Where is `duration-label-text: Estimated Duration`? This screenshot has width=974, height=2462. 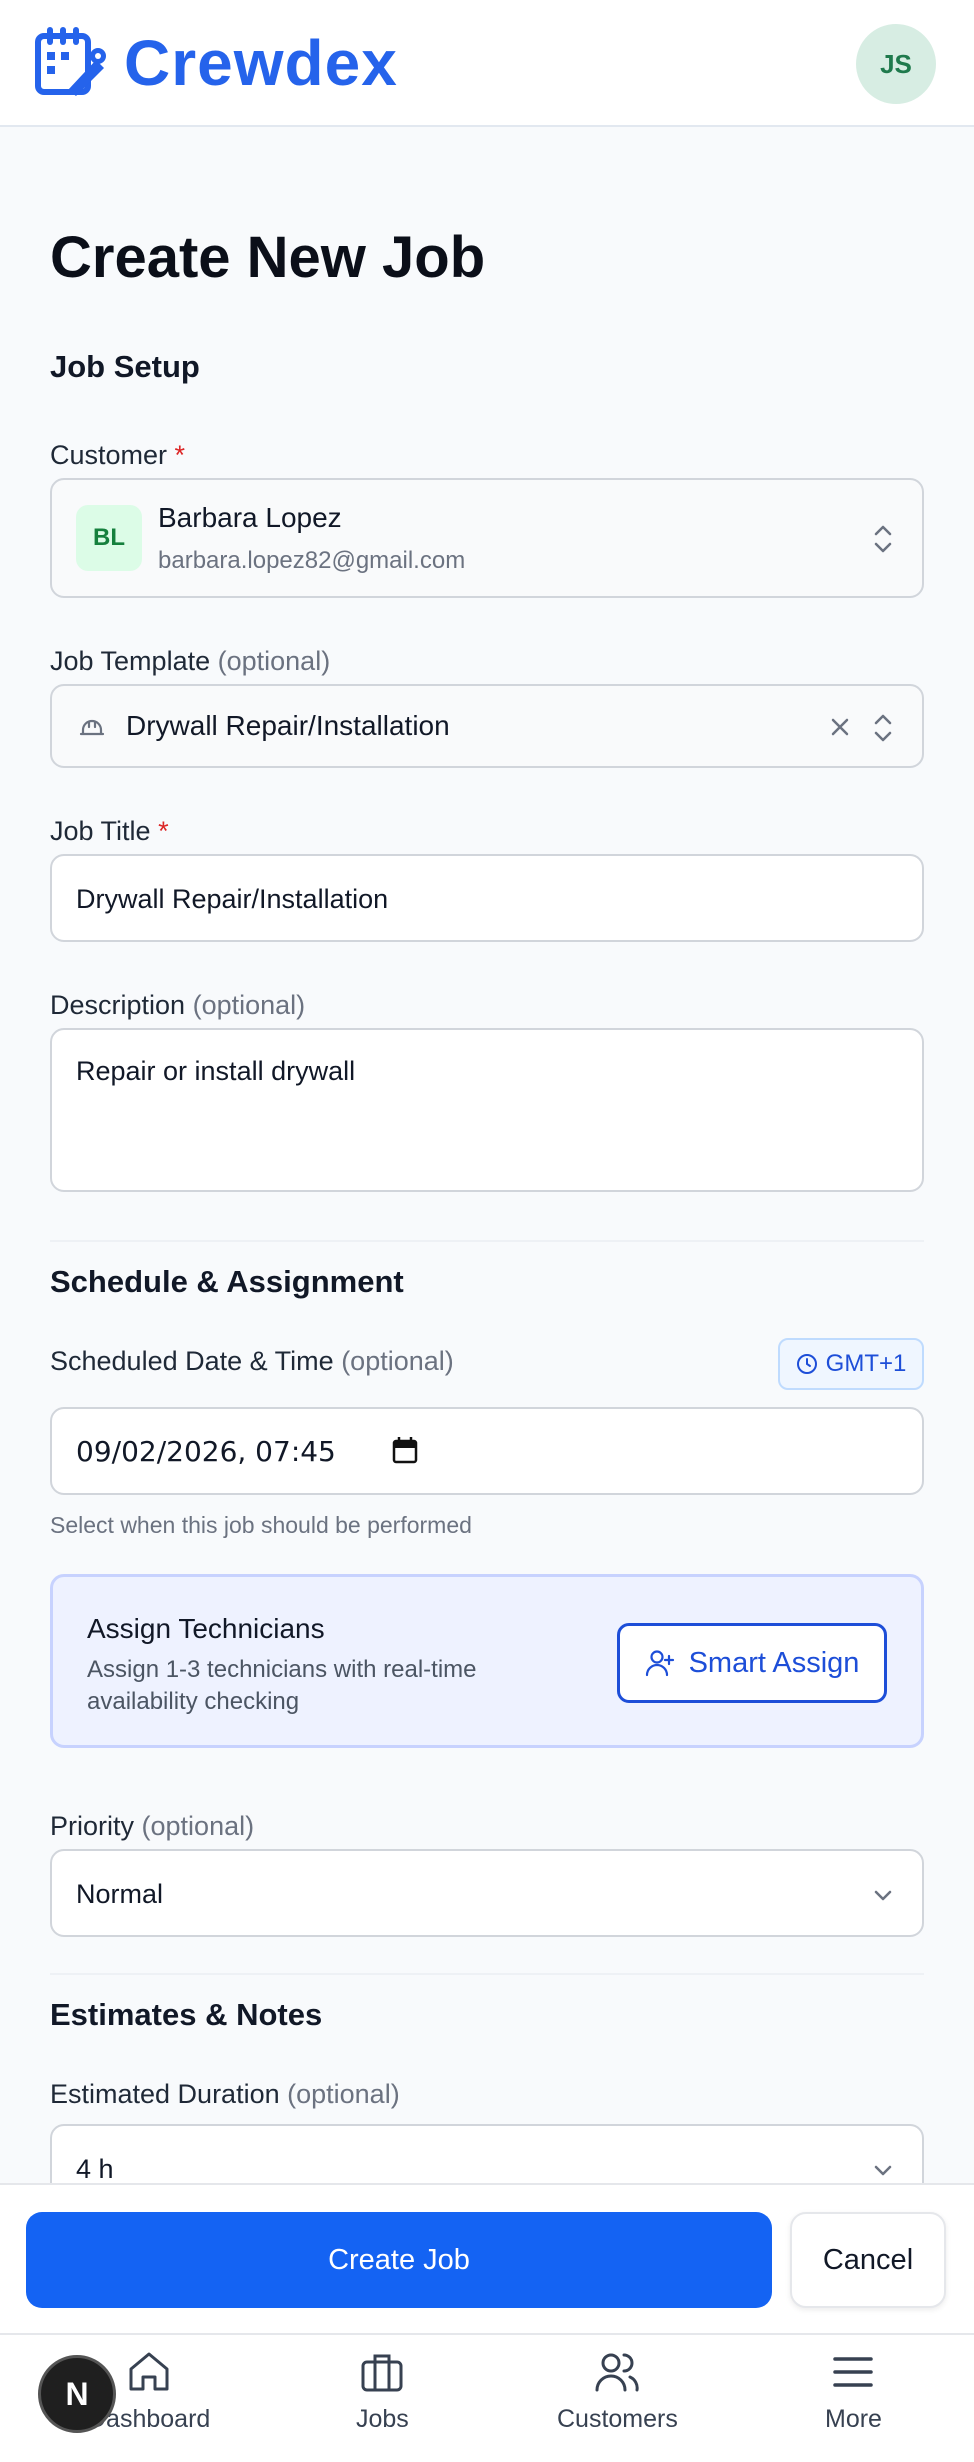 duration-label-text: Estimated Duration is located at coordinates (165, 2094).